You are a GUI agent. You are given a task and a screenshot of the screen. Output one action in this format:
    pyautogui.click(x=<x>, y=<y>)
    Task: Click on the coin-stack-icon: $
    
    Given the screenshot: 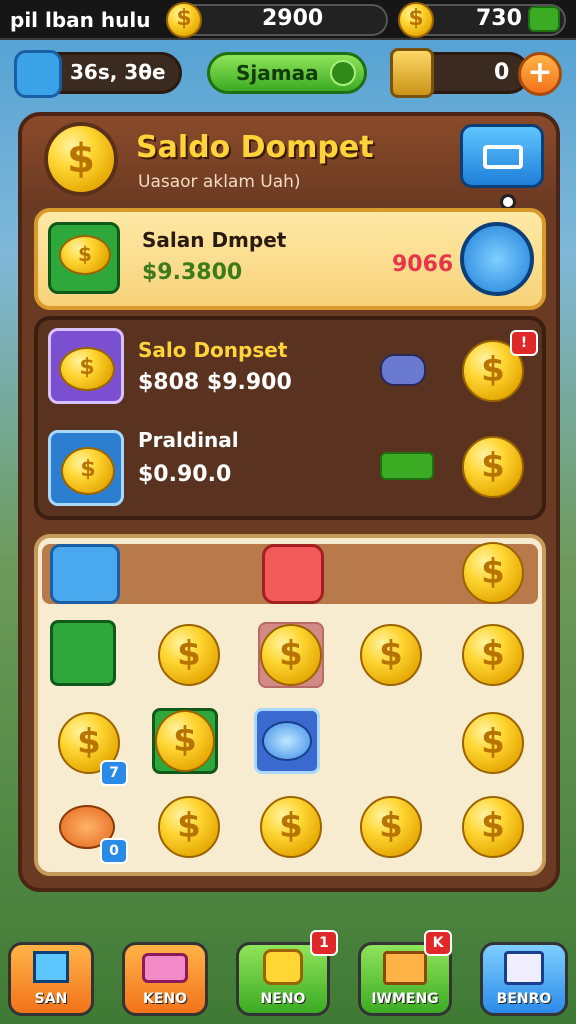 What is the action you would take?
    pyautogui.click(x=84, y=258)
    